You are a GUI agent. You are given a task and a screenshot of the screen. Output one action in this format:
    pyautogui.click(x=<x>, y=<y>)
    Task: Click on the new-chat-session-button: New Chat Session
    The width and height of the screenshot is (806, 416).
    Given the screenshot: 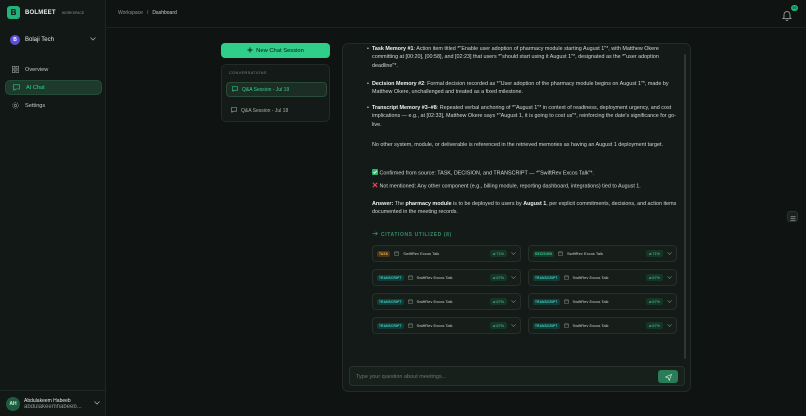 What is the action you would take?
    pyautogui.click(x=275, y=50)
    